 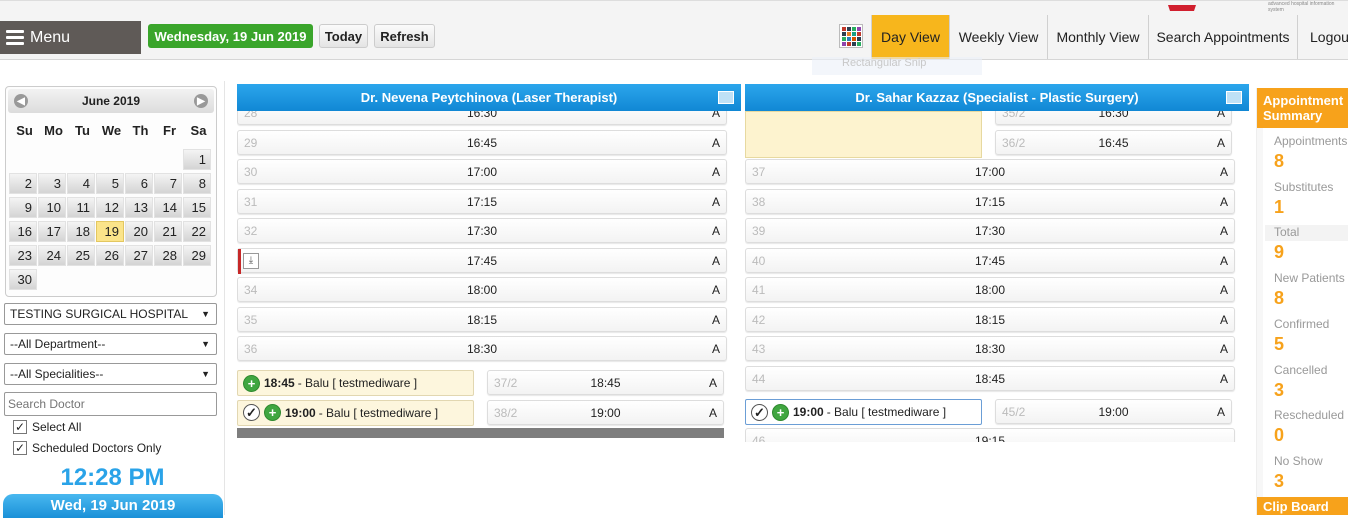 I want to click on calendar-day: 5, so click(x=110, y=183).